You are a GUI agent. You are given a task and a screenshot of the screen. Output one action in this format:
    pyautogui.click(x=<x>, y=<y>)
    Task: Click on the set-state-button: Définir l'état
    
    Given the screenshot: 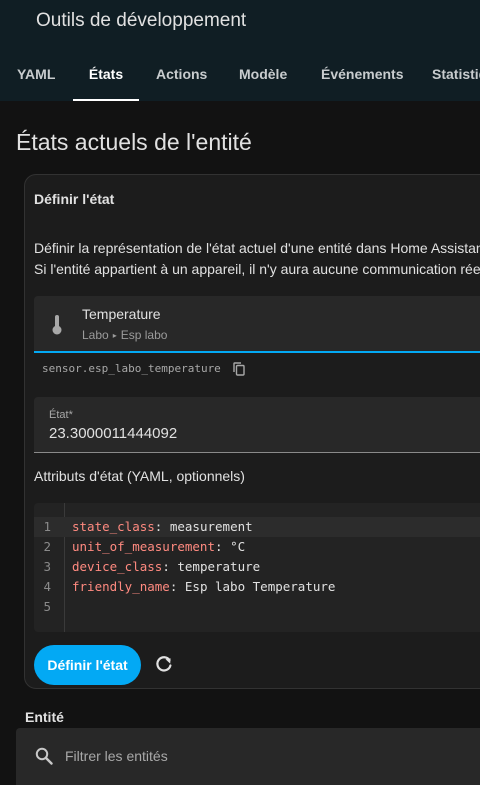 What is the action you would take?
    pyautogui.click(x=87, y=665)
    